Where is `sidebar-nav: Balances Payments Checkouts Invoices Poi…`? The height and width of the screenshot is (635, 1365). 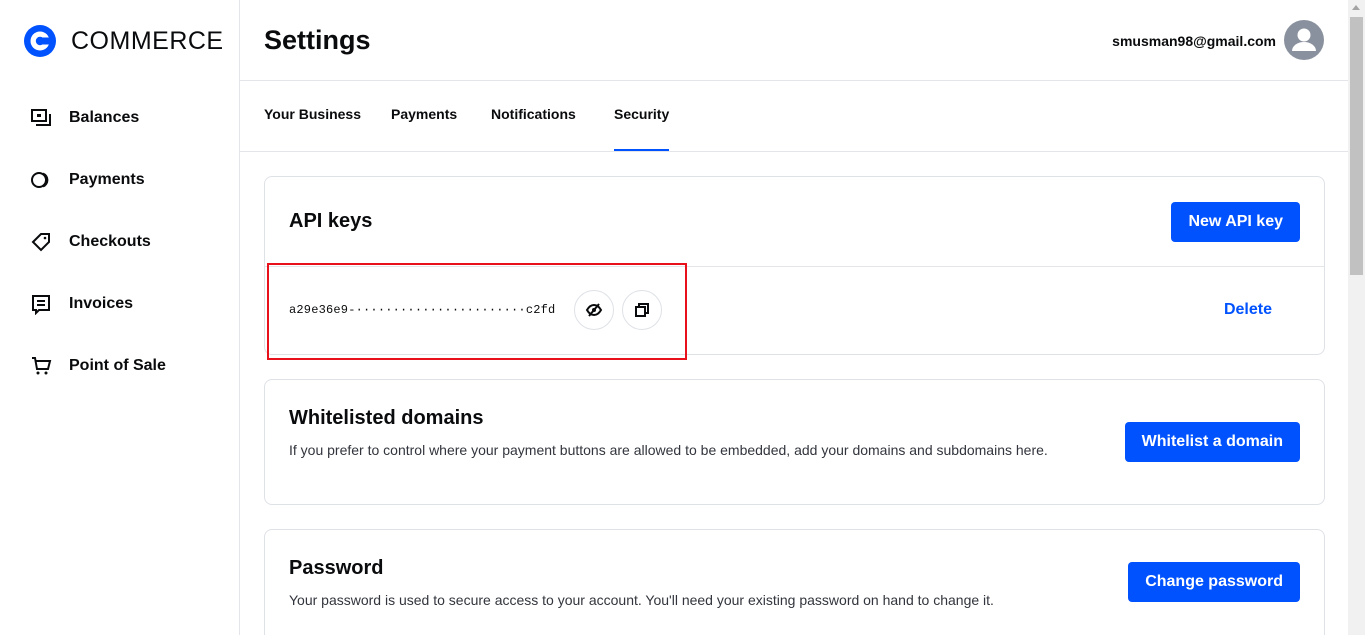 sidebar-nav: Balances Payments Checkouts Invoices Poi… is located at coordinates (119, 250).